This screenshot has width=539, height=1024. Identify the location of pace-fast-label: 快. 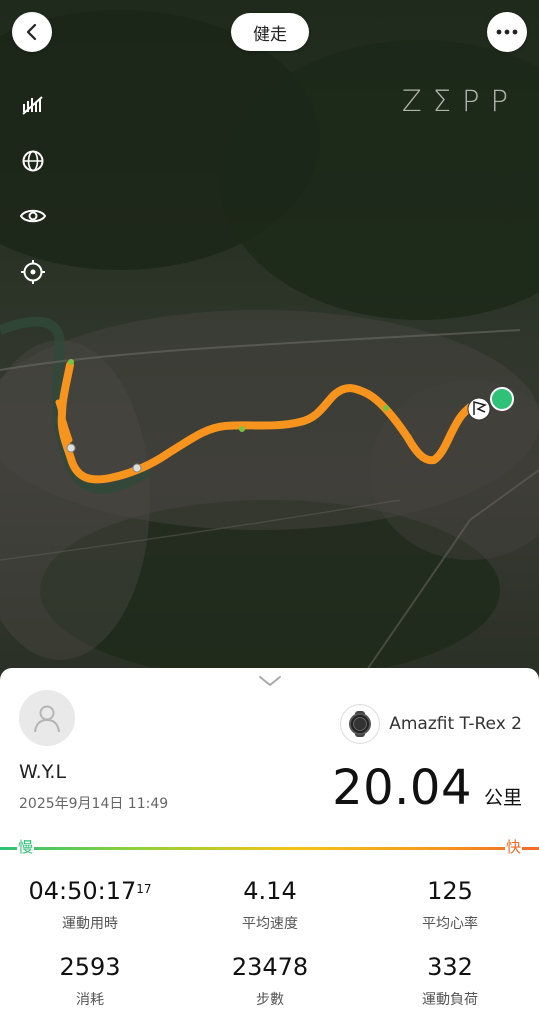
(513, 847).